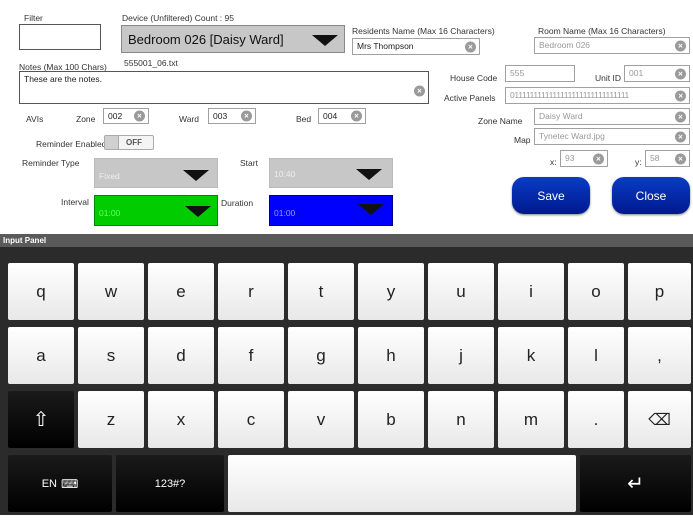 The image size is (693, 524). I want to click on map-value: Tynetec Ward.jpg, so click(572, 136).